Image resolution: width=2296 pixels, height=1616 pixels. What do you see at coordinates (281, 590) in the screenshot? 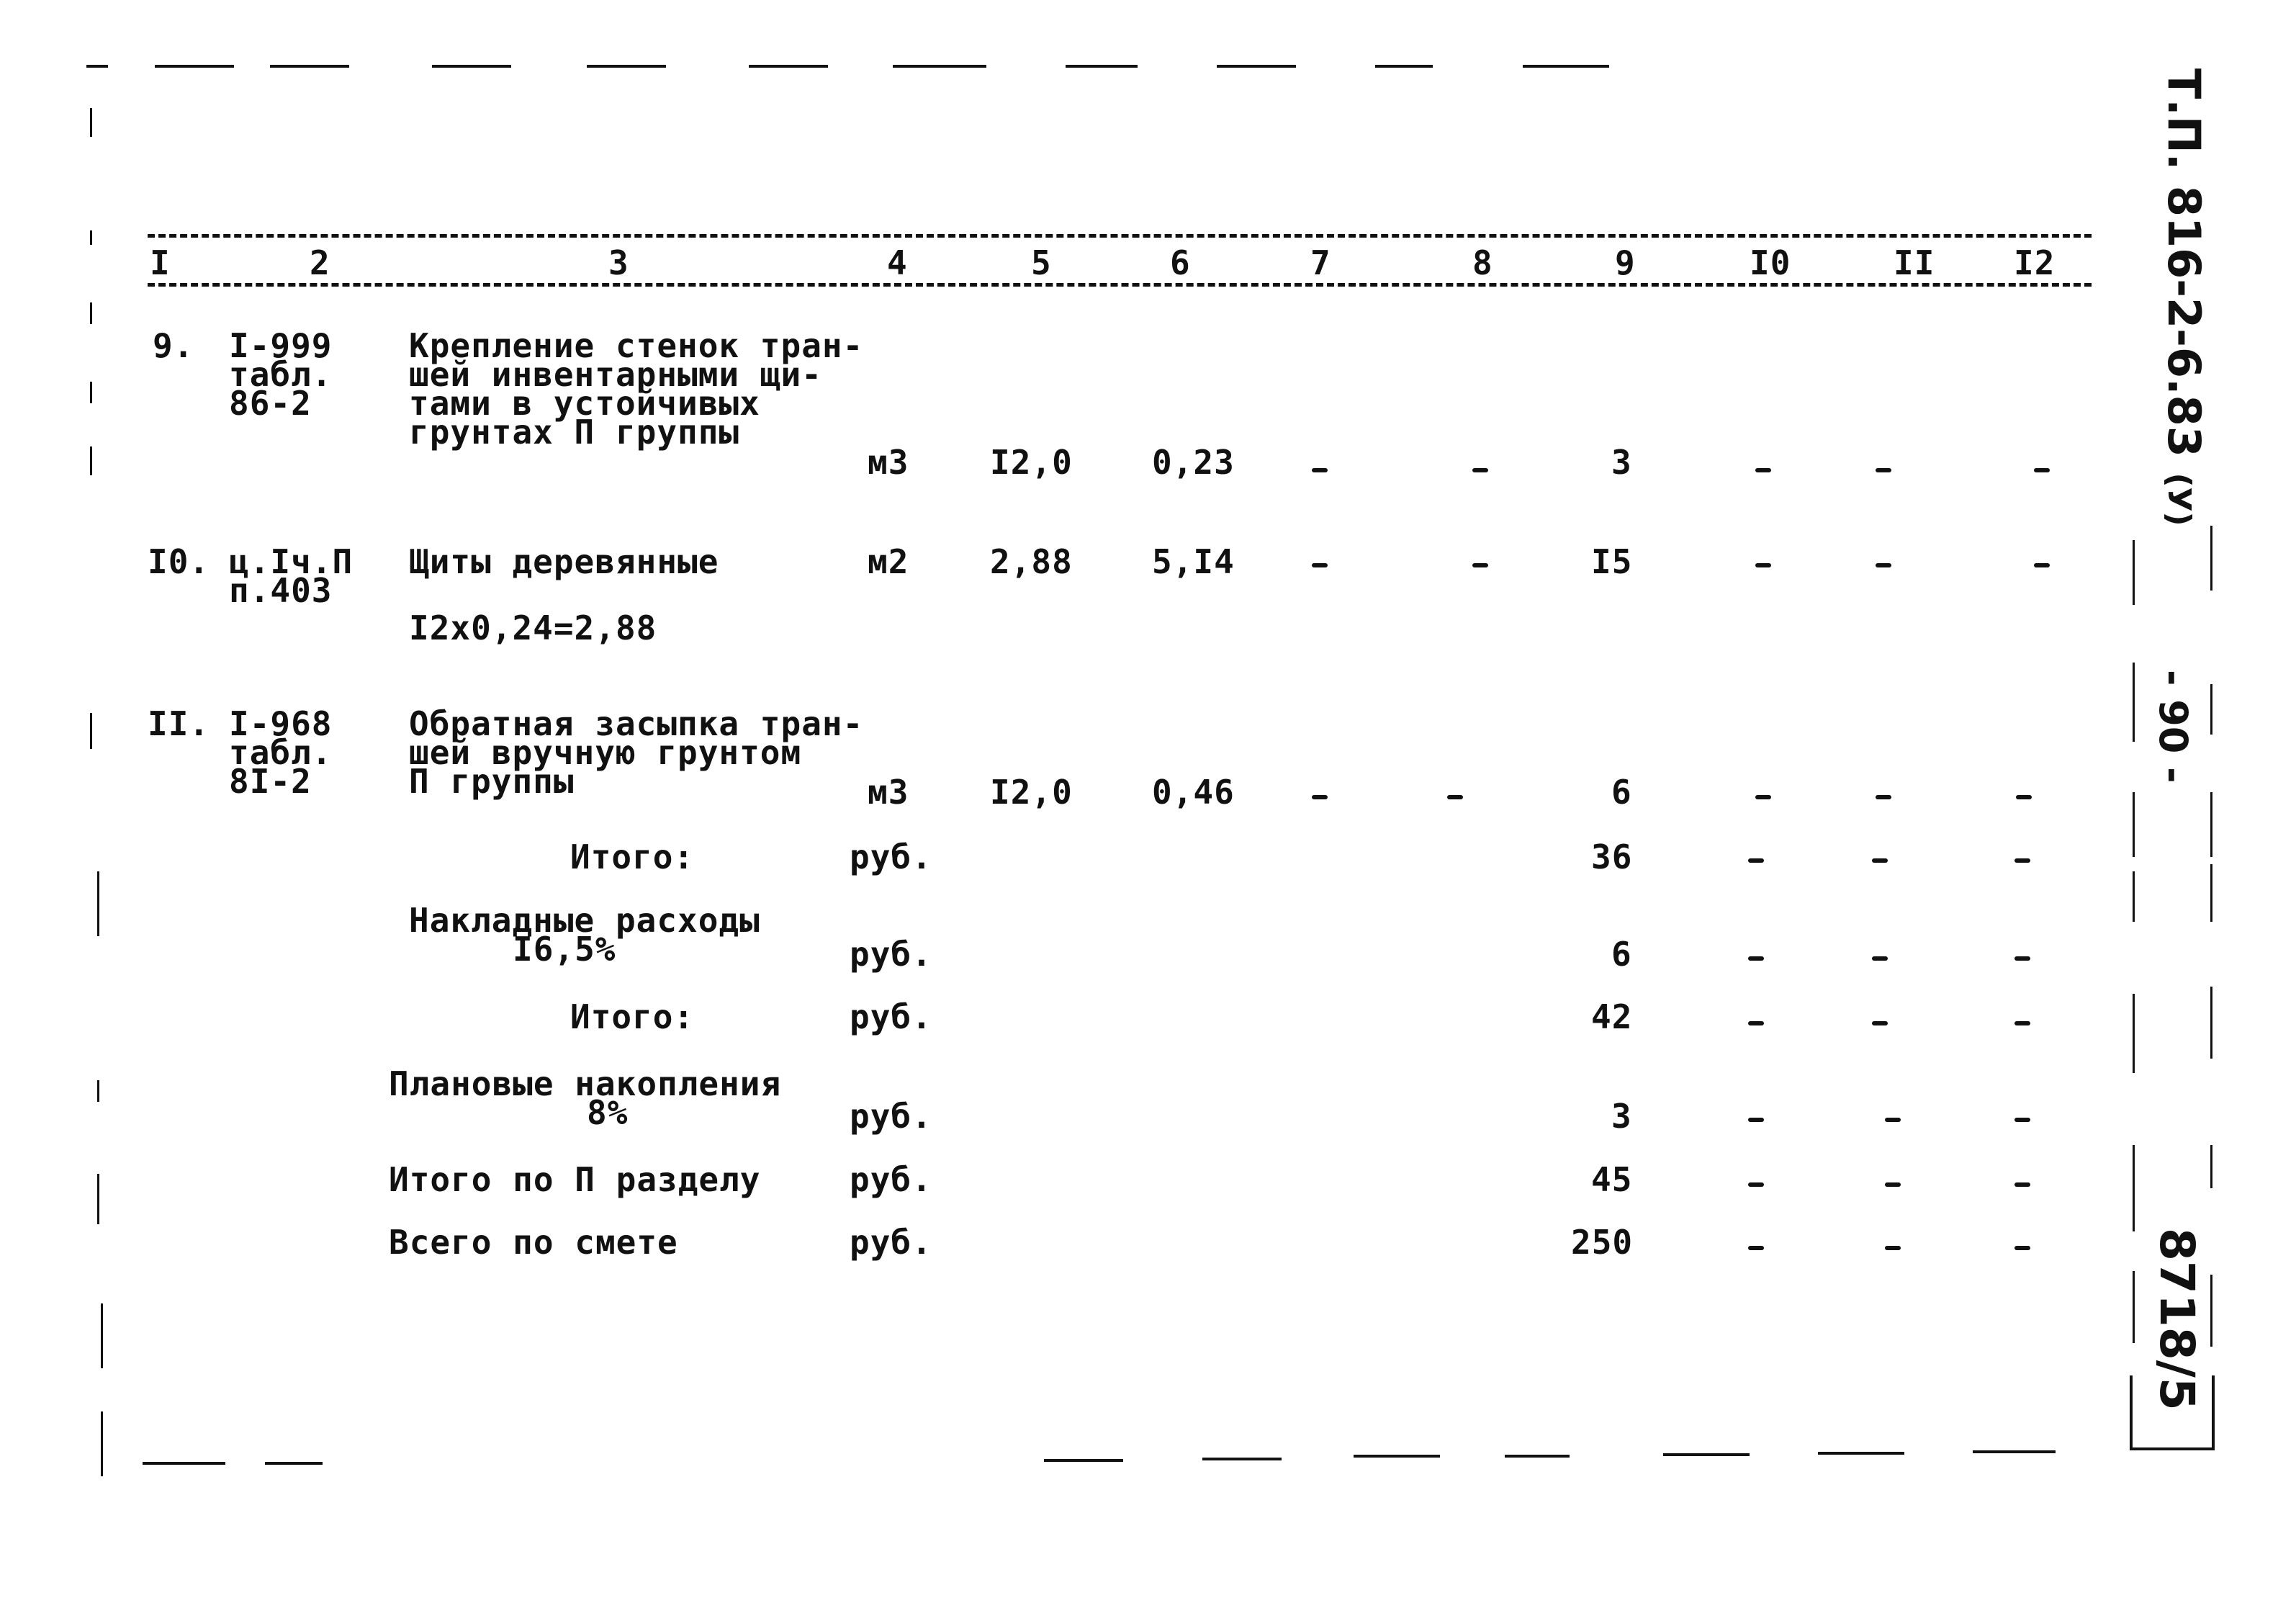
I see `row-ref: п.403` at bounding box center [281, 590].